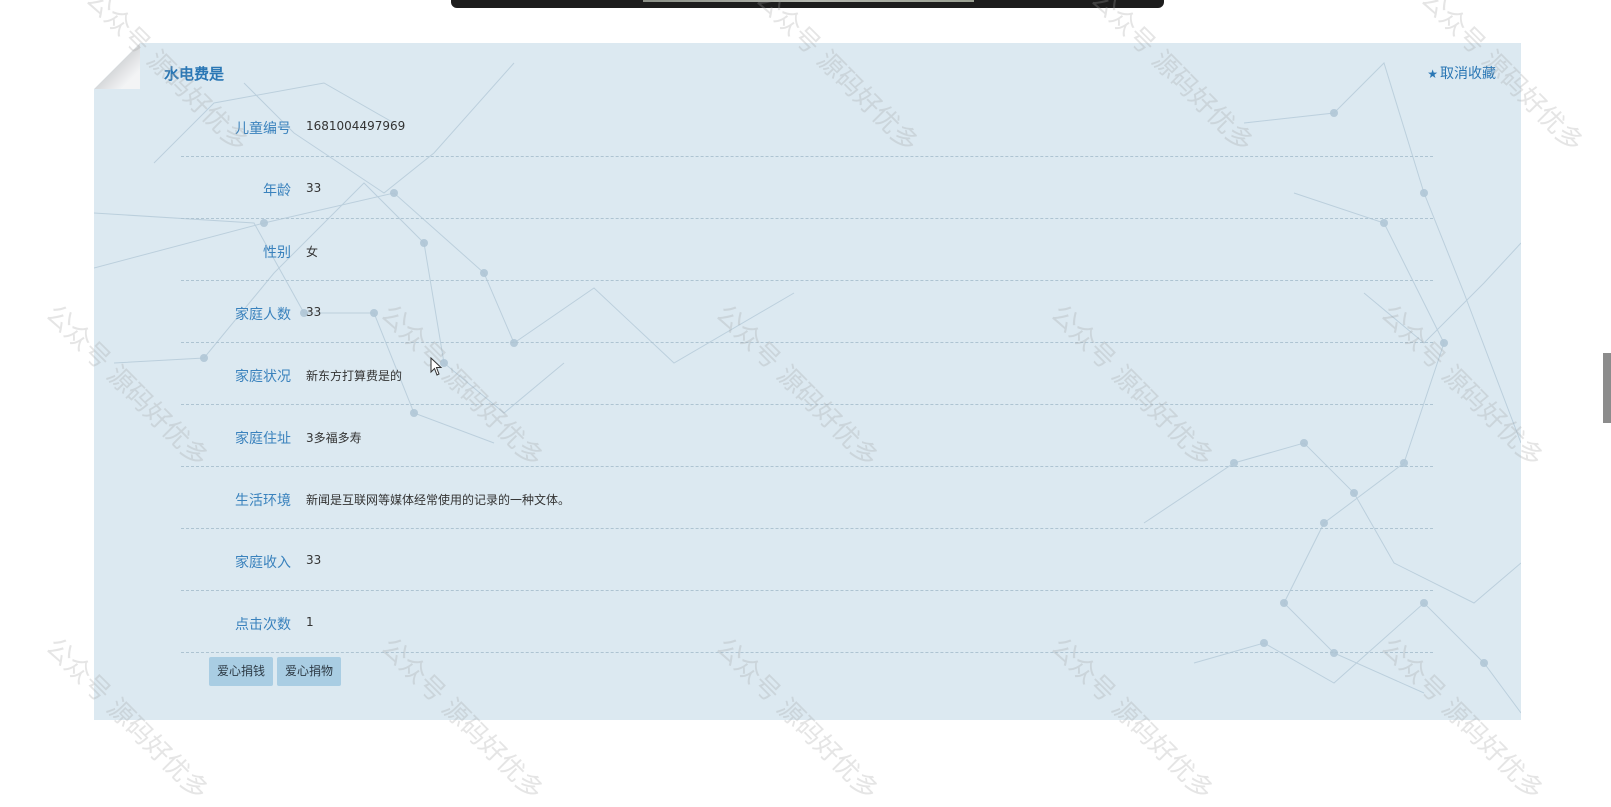  I want to click on field-row-child-id: 儿童编号 1681004497969, so click(807, 126).